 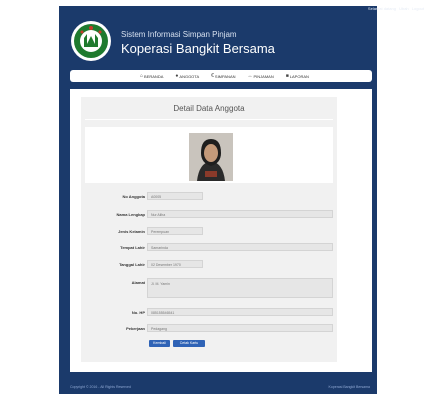 What do you see at coordinates (133, 196) in the screenshot?
I see `label-no-anggota: No Anggota` at bounding box center [133, 196].